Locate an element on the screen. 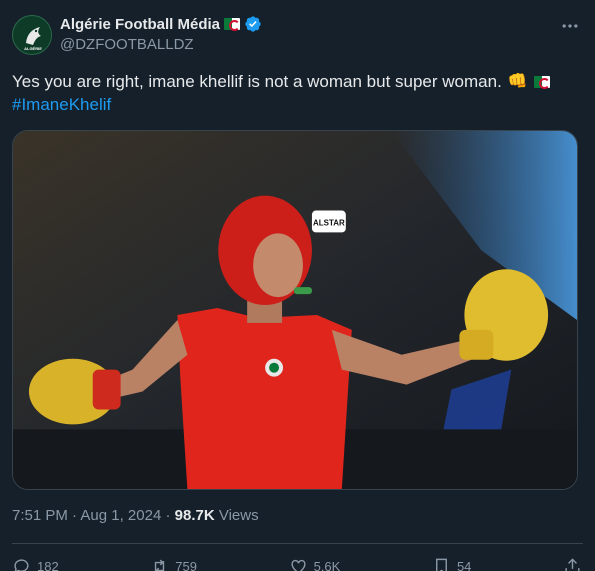 The height and width of the screenshot is (571, 595). bookmark-button: 54 is located at coordinates (451, 564).